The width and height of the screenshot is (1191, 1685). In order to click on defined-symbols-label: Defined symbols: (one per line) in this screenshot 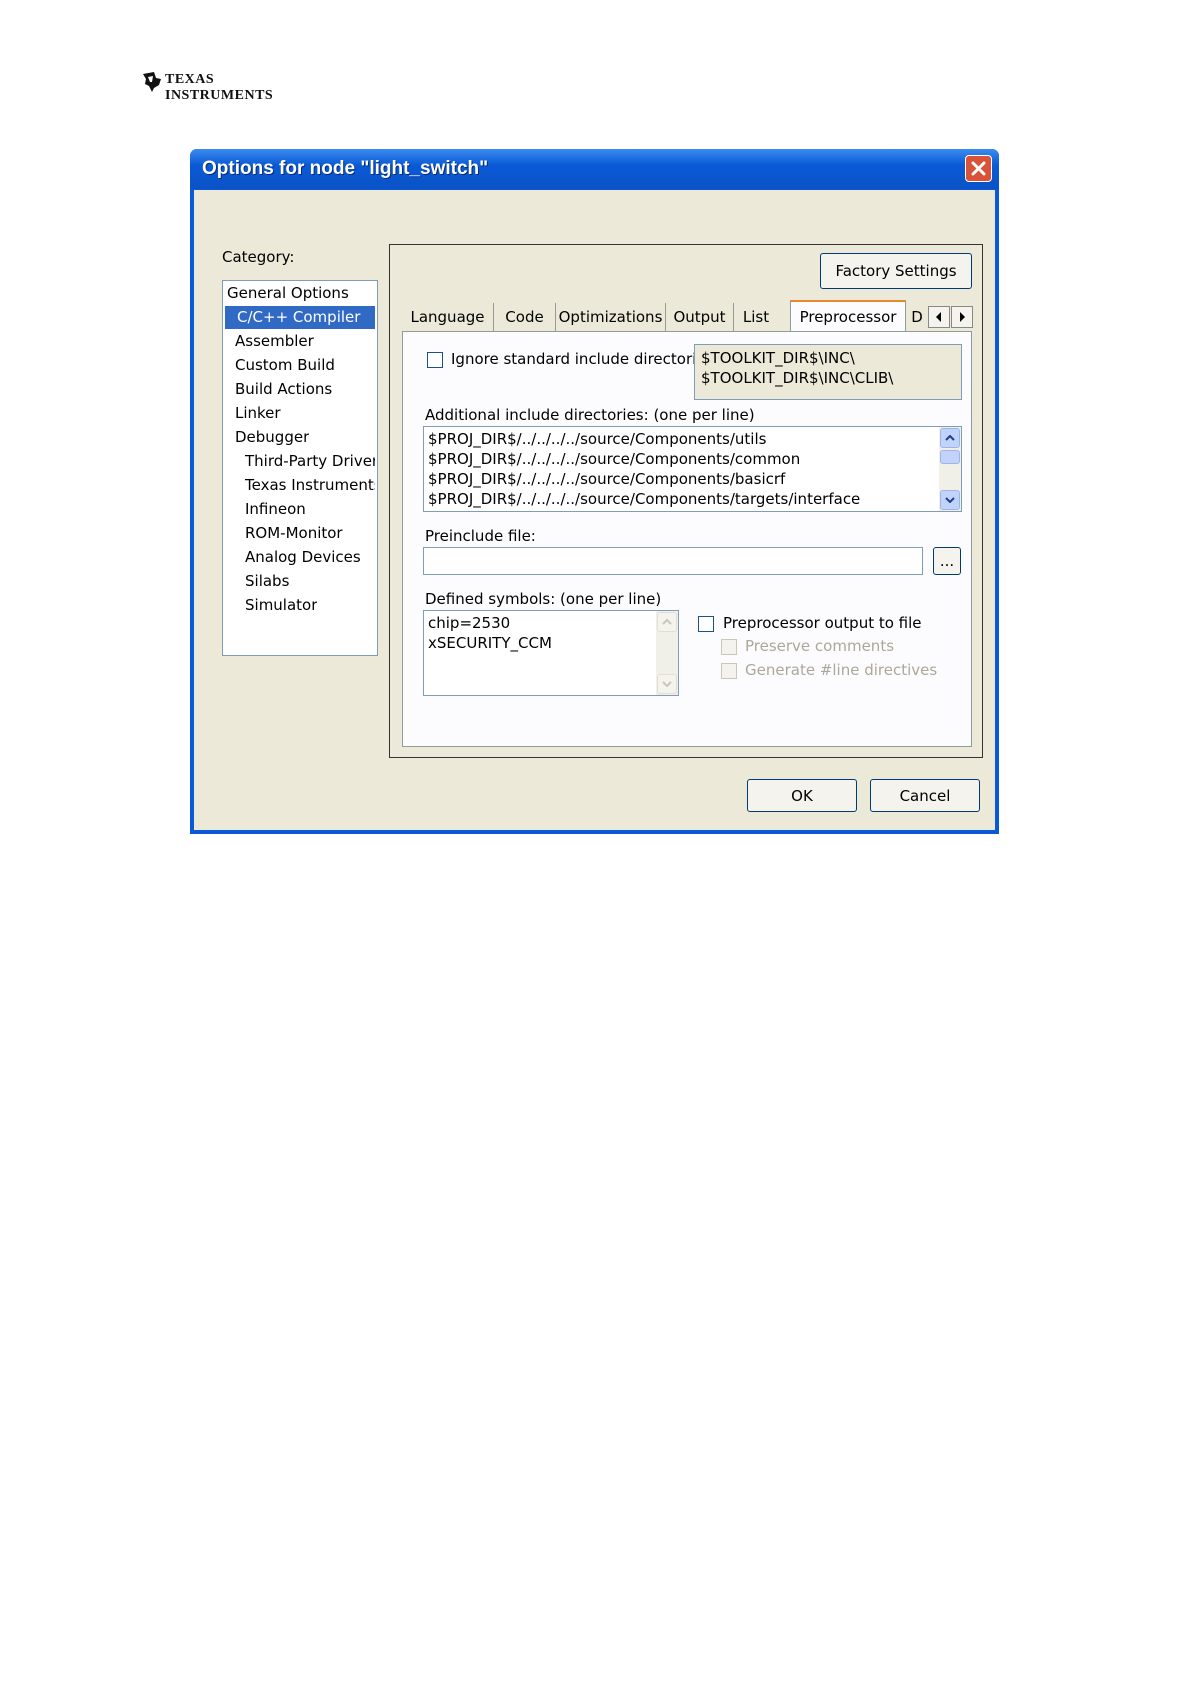, I will do `click(543, 599)`.